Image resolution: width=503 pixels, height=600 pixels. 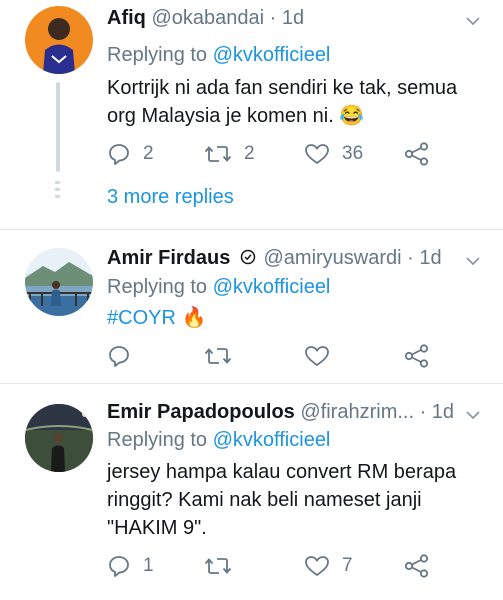 I want to click on tweet-header: Afiq @okabandai · 1d, so click(x=205, y=18).